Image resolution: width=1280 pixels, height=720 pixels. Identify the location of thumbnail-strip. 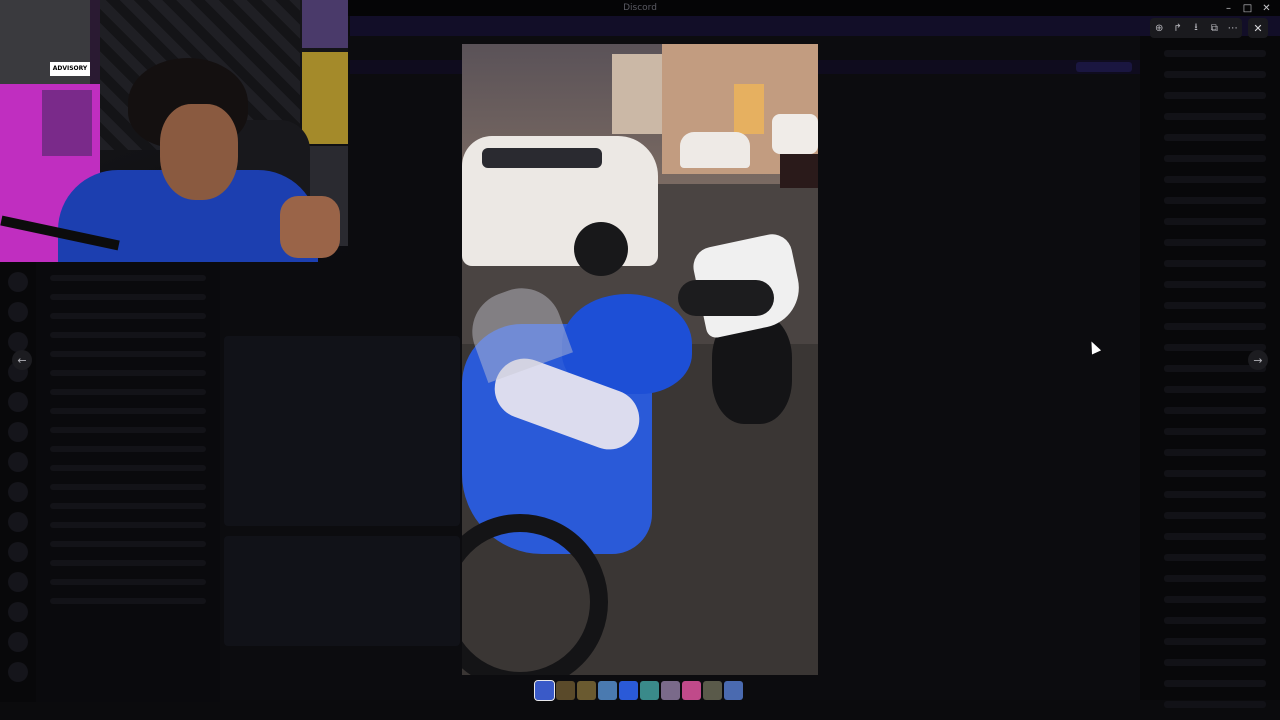
(638, 690).